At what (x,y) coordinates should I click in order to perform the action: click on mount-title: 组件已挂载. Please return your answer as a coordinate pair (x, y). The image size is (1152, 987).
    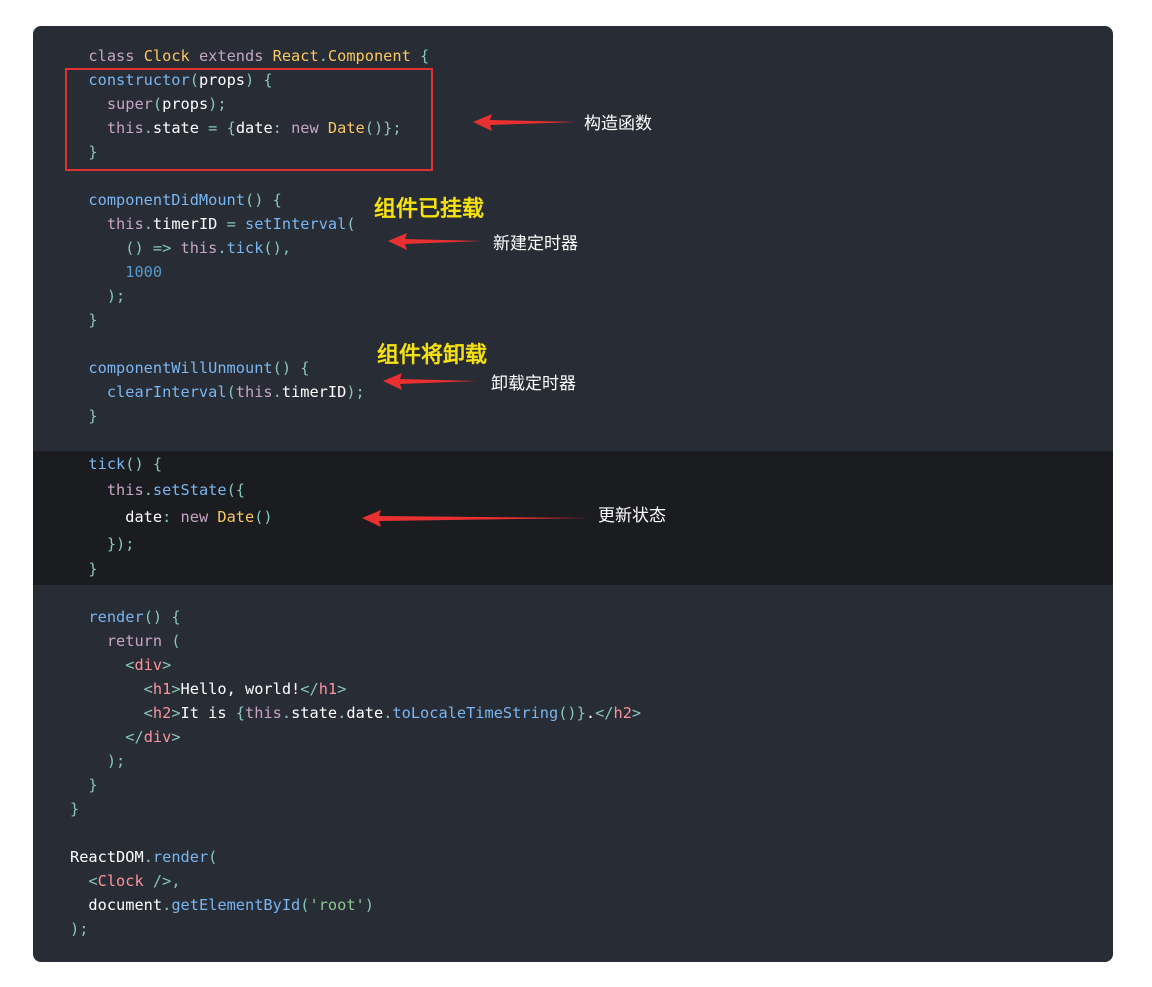
    Looking at the image, I should click on (429, 209).